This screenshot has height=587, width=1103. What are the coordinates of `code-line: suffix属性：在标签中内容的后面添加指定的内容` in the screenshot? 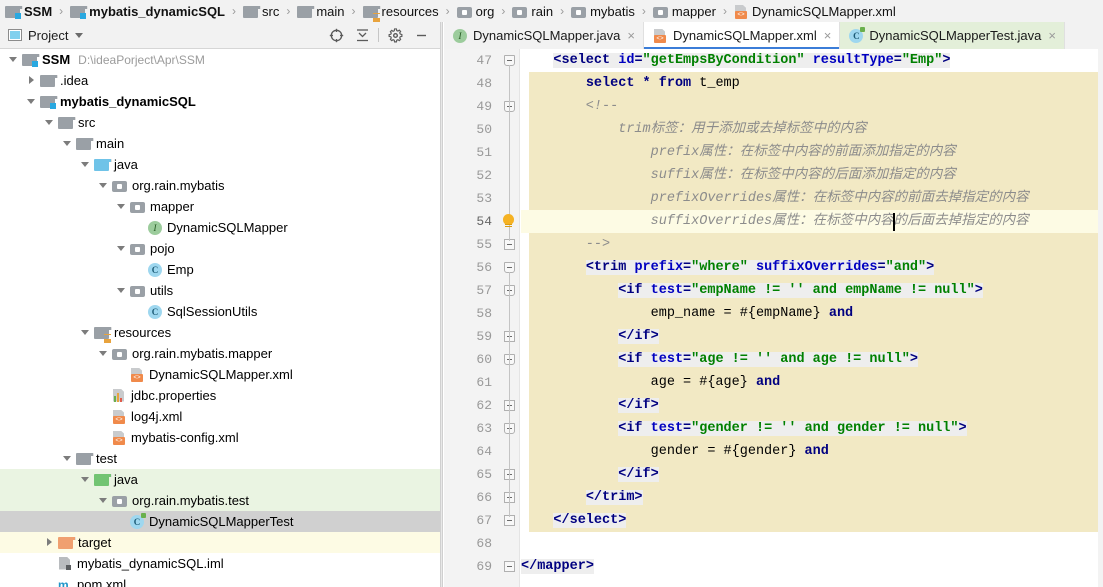 It's located at (812, 175).